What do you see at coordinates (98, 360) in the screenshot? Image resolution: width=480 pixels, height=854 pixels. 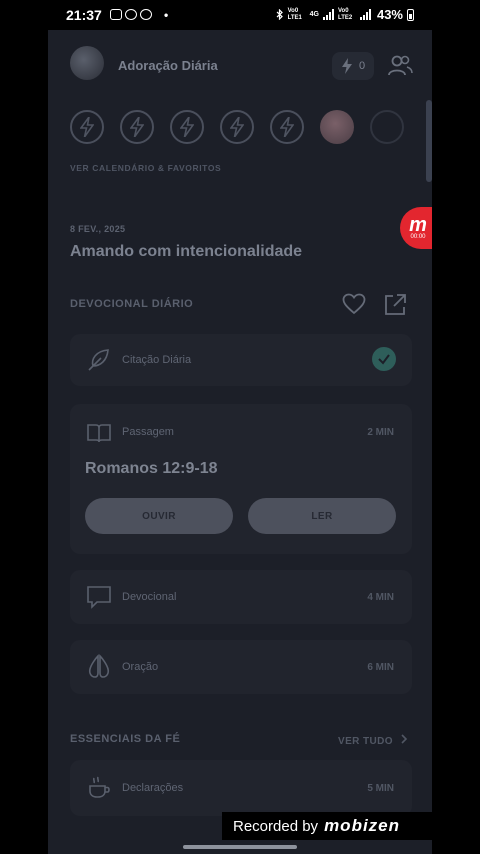 I see `feather-icon` at bounding box center [98, 360].